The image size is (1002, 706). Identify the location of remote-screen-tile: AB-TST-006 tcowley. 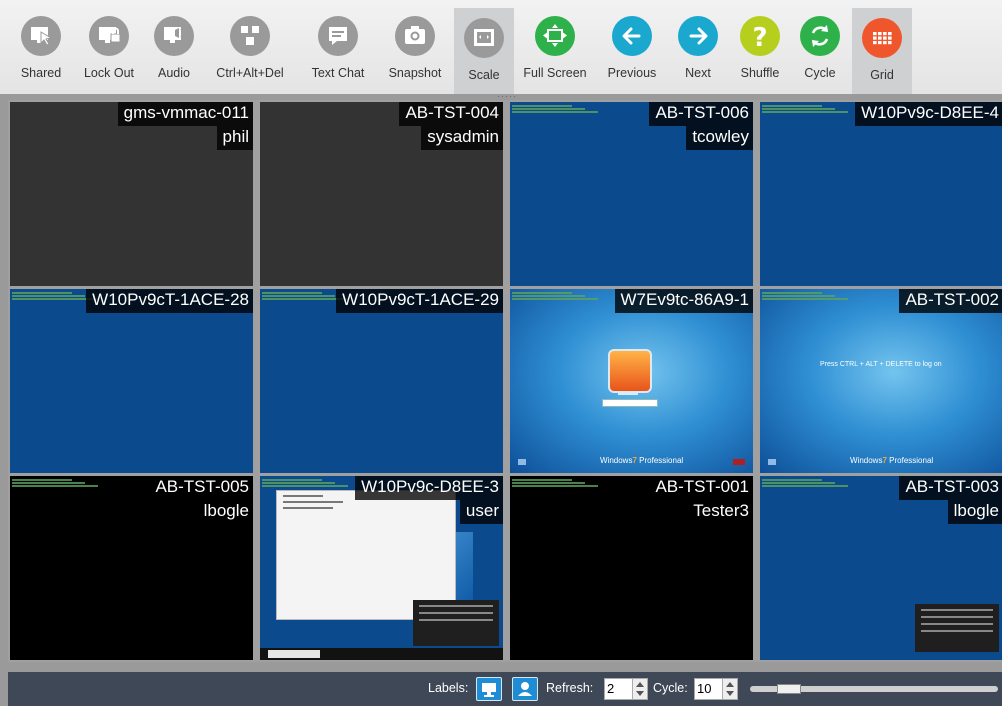
(631, 194).